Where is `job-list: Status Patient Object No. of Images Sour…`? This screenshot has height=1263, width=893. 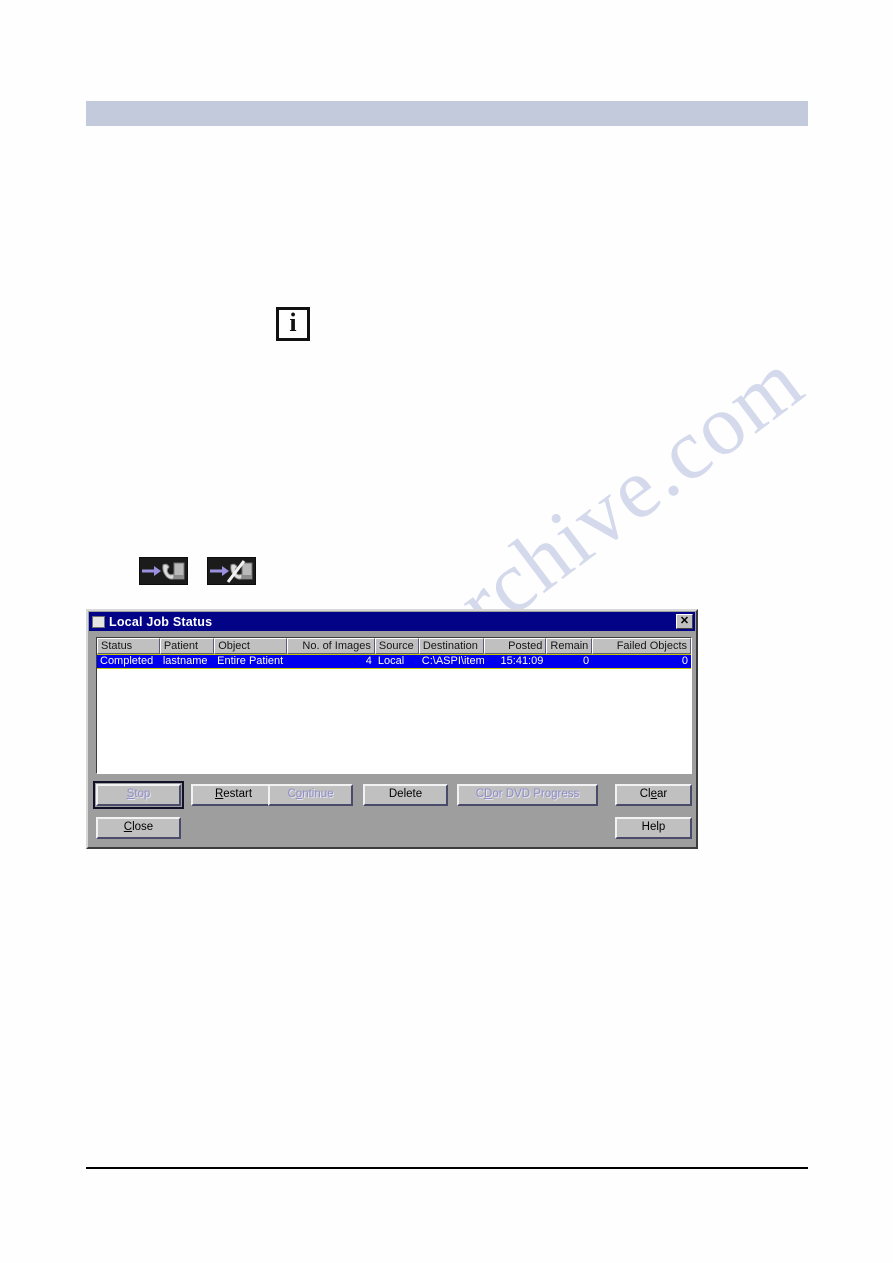
job-list: Status Patient Object No. of Images Sour… is located at coordinates (394, 705).